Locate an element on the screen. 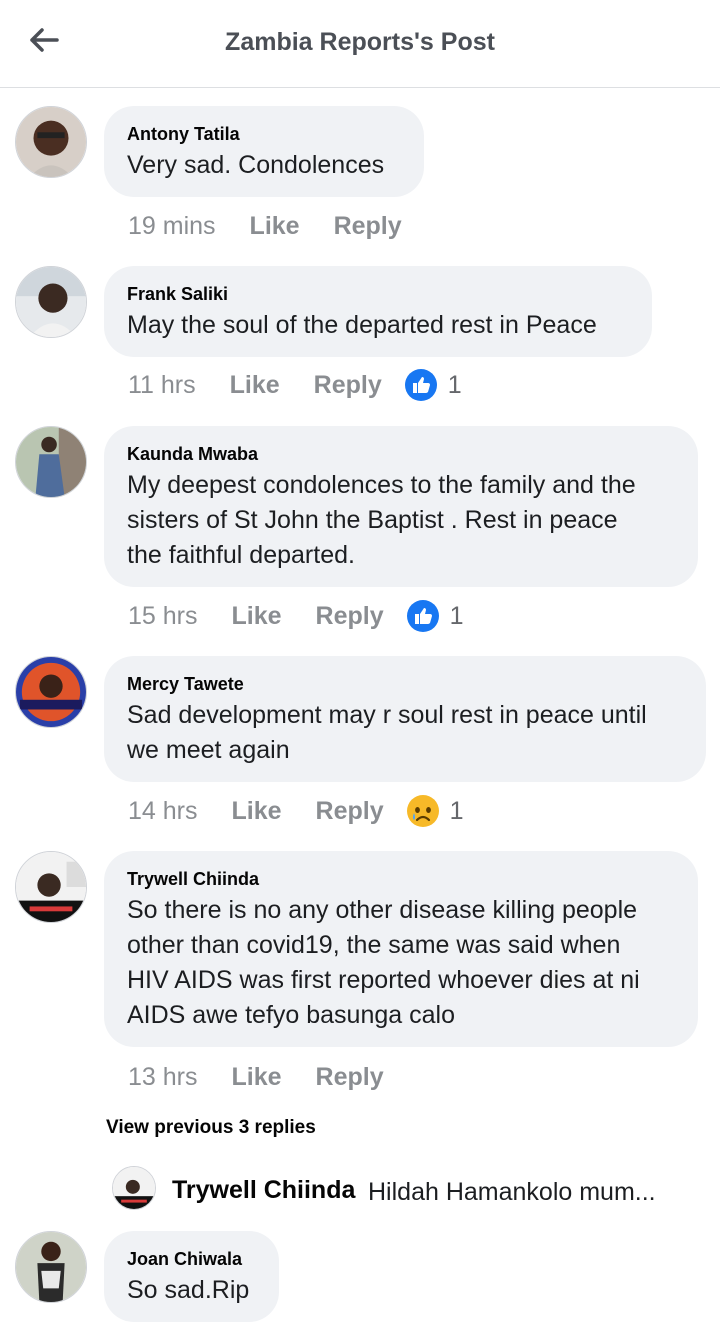 Image resolution: width=720 pixels, height=1322 pixels. comment-author: Mercy Tawete is located at coordinates (405, 684).